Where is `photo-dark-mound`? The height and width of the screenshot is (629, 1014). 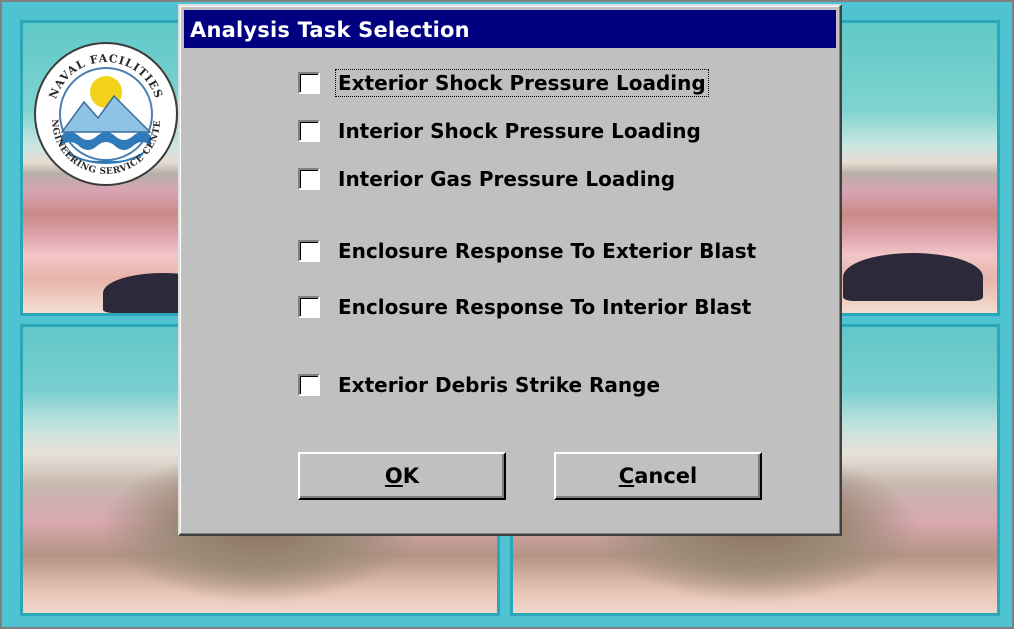 photo-dark-mound is located at coordinates (913, 277).